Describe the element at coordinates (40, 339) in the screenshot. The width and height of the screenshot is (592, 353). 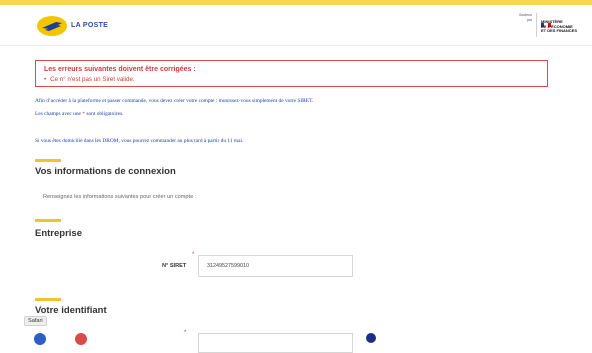
I see `blue-circle-icon` at that location.